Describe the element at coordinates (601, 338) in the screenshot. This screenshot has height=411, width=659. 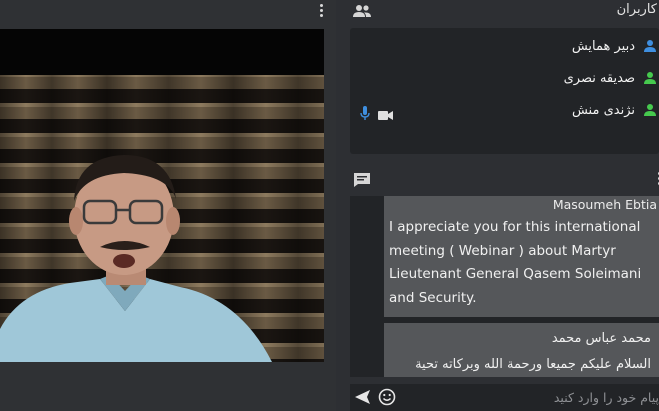
I see `message-author: محمد عباس محمد` at that location.